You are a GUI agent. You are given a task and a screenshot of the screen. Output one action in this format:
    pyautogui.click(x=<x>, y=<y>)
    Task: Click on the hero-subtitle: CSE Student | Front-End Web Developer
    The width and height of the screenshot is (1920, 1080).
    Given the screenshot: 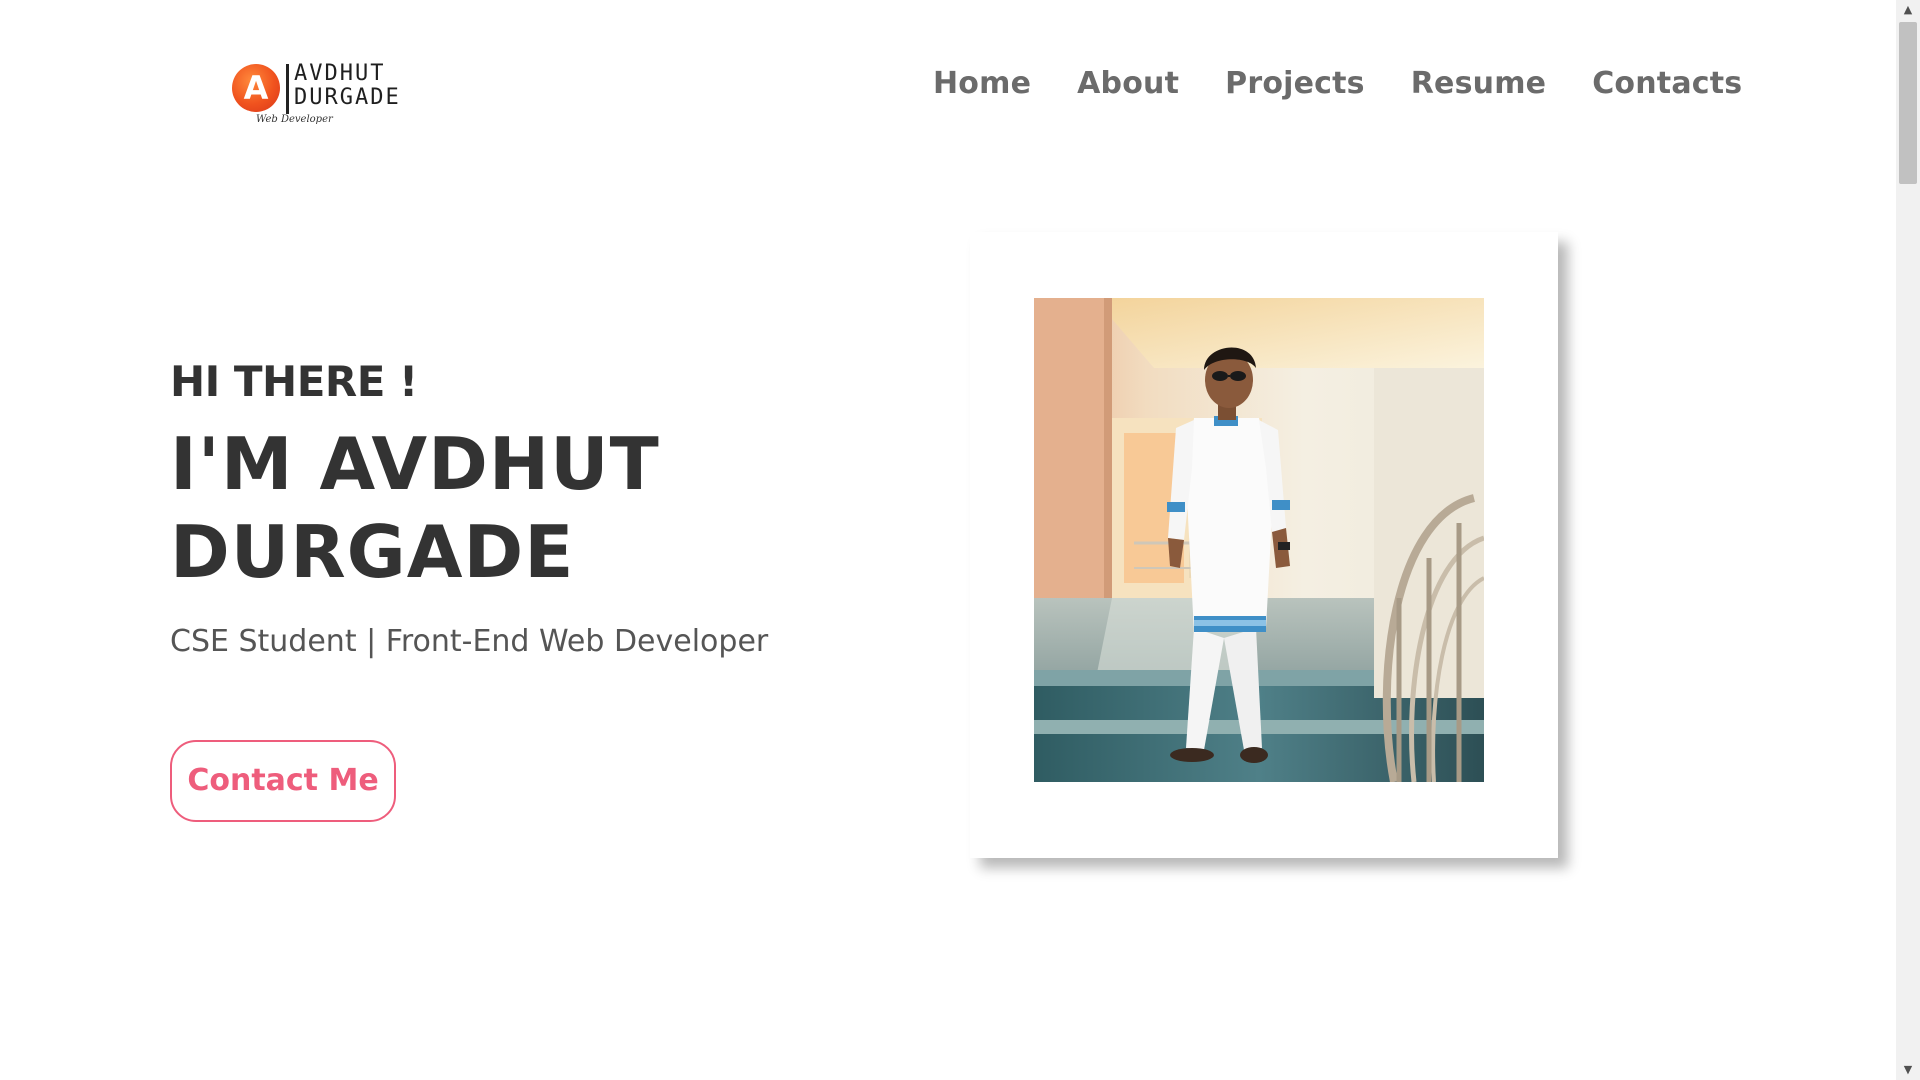 What is the action you would take?
    pyautogui.click(x=469, y=641)
    